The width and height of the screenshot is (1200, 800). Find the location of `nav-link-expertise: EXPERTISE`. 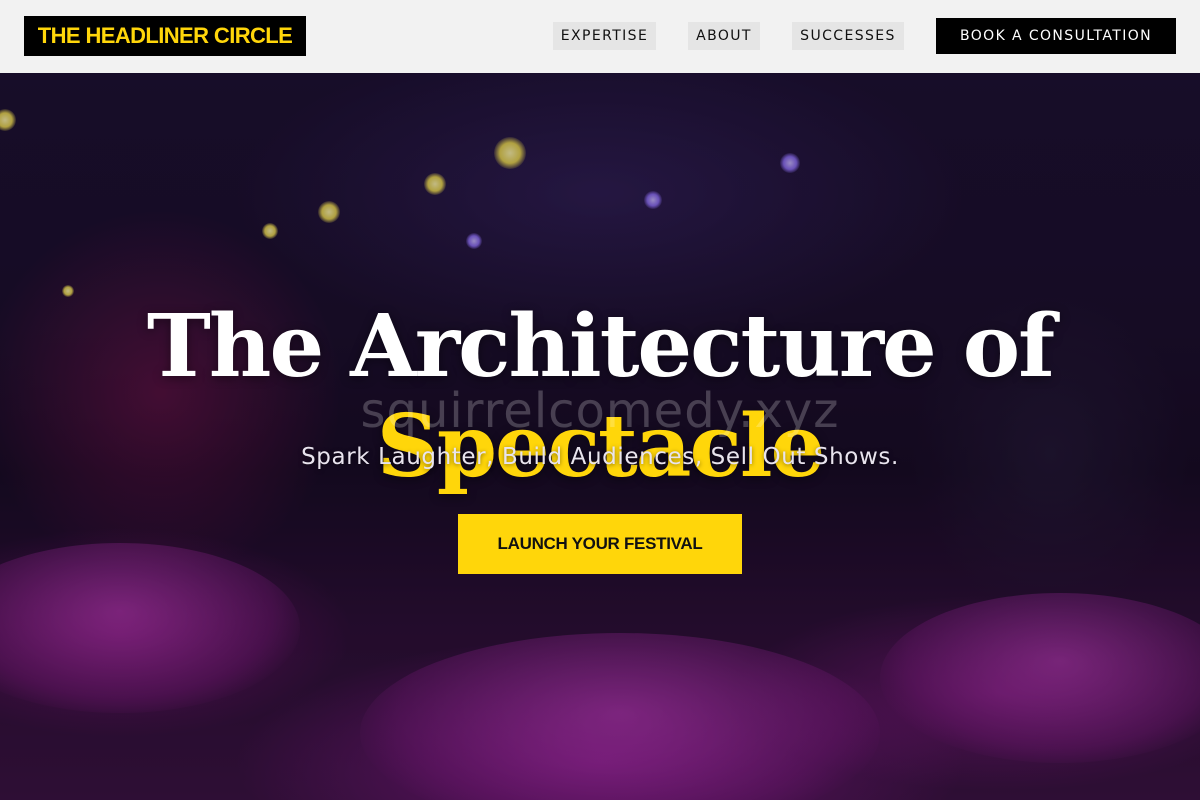

nav-link-expertise: EXPERTISE is located at coordinates (604, 36).